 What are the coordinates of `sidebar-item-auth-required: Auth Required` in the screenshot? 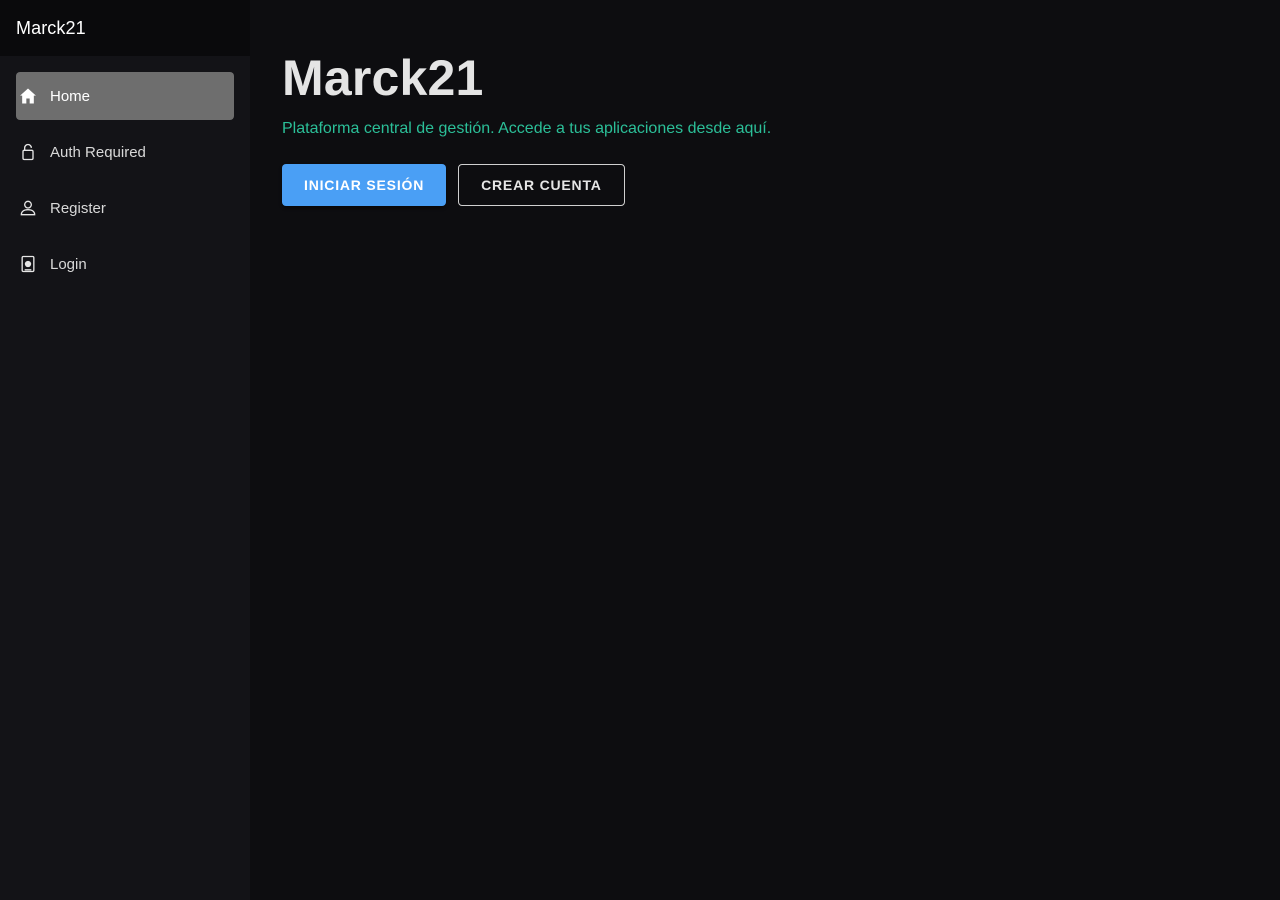 It's located at (125, 152).